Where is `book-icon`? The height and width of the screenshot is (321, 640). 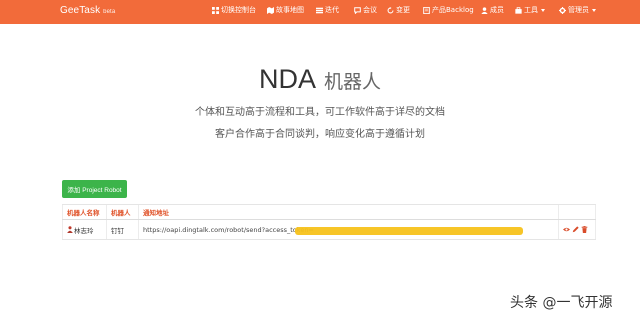
book-icon is located at coordinates (426, 10).